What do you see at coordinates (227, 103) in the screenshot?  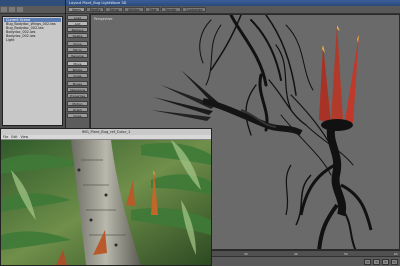 I see `claw-arm` at bounding box center [227, 103].